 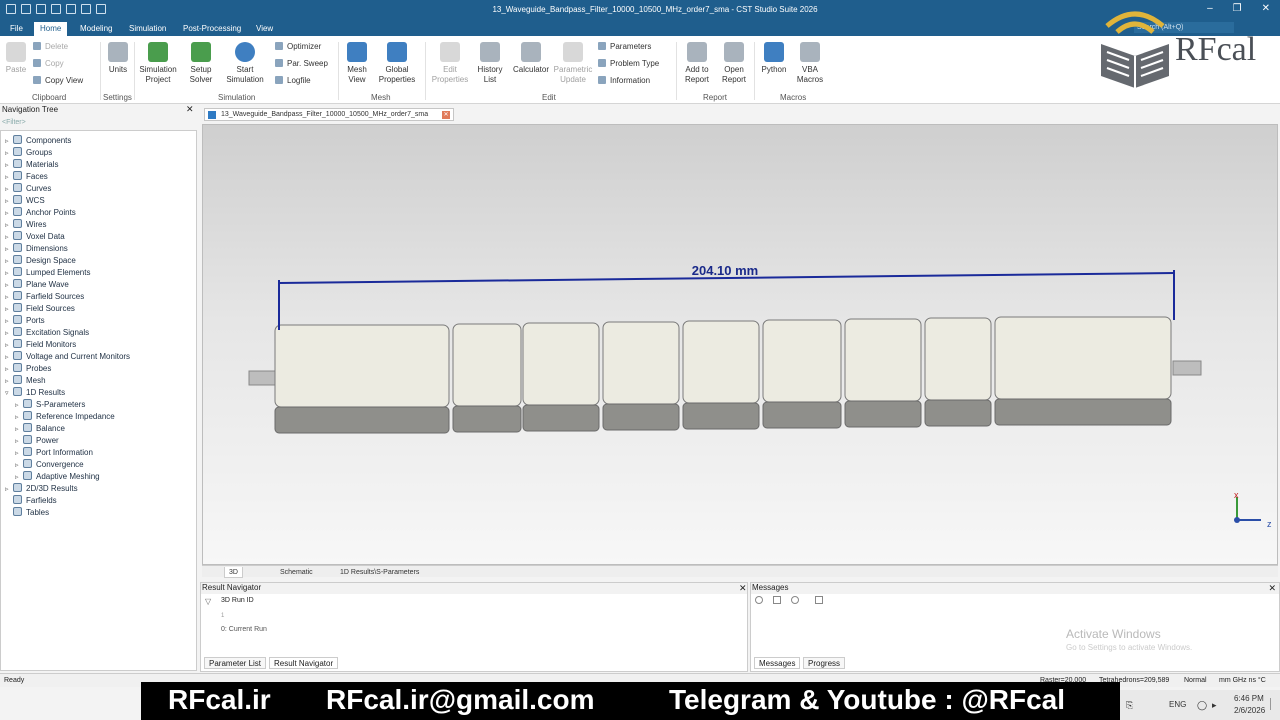 I want to click on paste-button: Paste, so click(x=16, y=57).